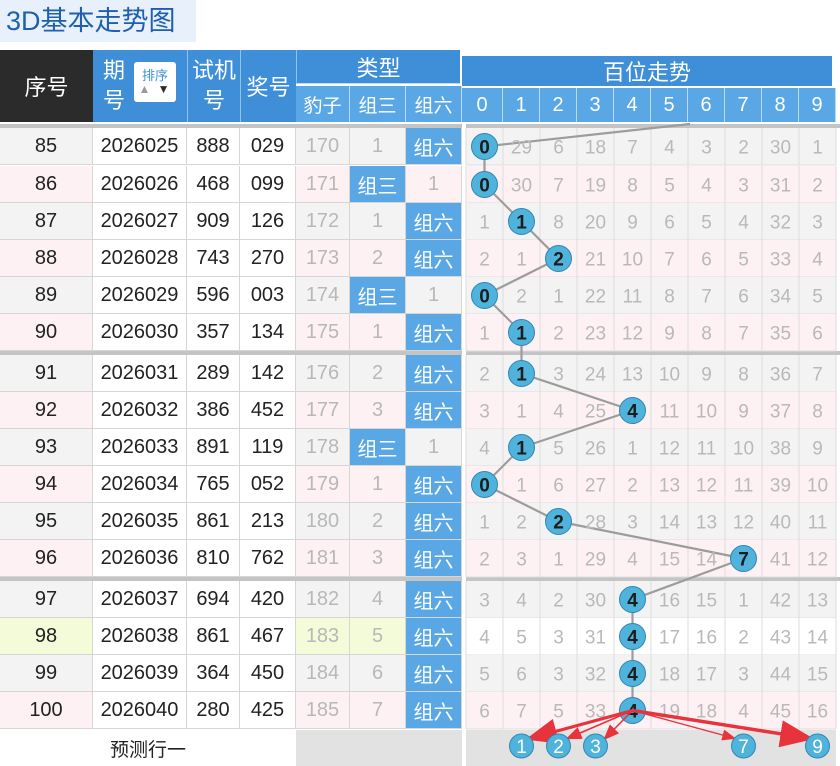 The image size is (840, 766). What do you see at coordinates (595, 560) in the screenshot?
I see `omission-value: 29` at bounding box center [595, 560].